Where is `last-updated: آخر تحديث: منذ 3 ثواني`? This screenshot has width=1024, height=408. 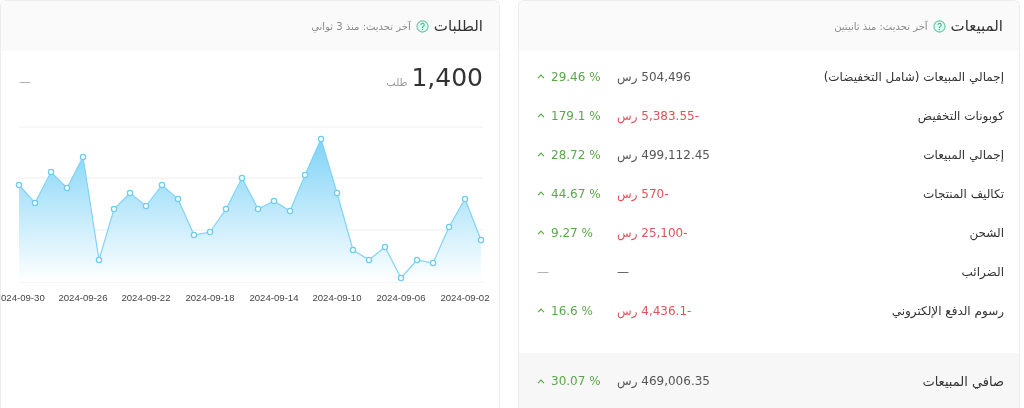
last-updated: آخر تحديث: منذ 3 ثواني is located at coordinates (361, 26).